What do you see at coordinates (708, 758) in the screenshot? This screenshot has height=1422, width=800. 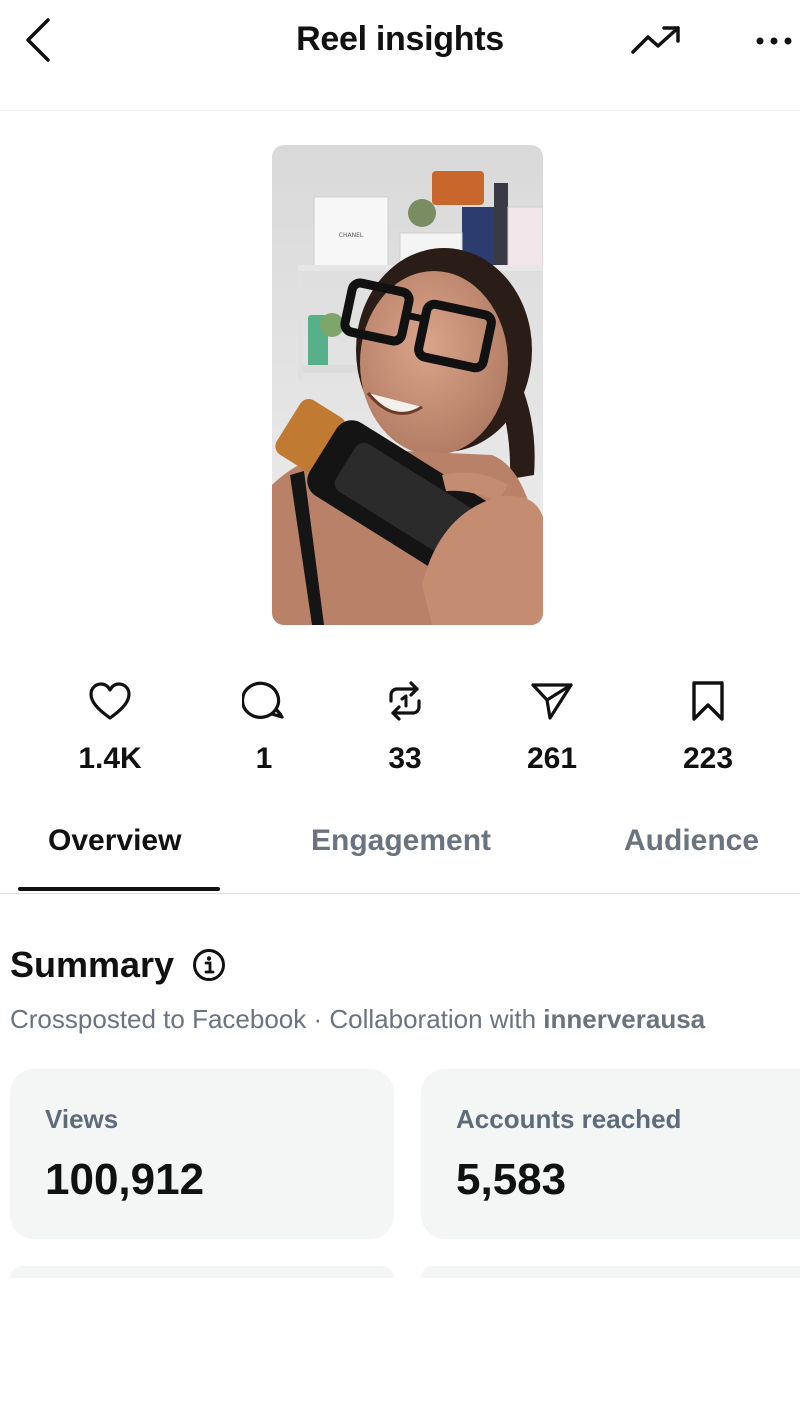 I see `saves-count: 223` at bounding box center [708, 758].